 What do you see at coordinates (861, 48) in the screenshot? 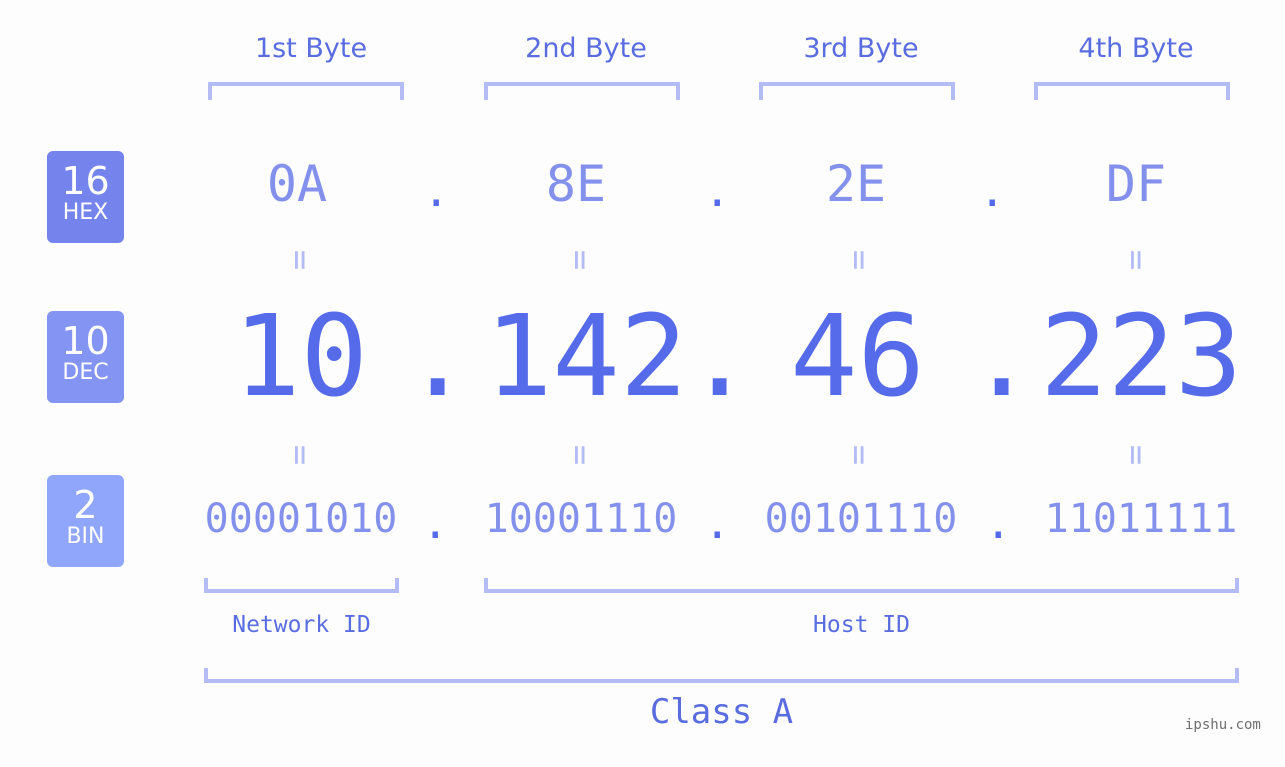
I see `byte-header-3: 3rd Byte` at bounding box center [861, 48].